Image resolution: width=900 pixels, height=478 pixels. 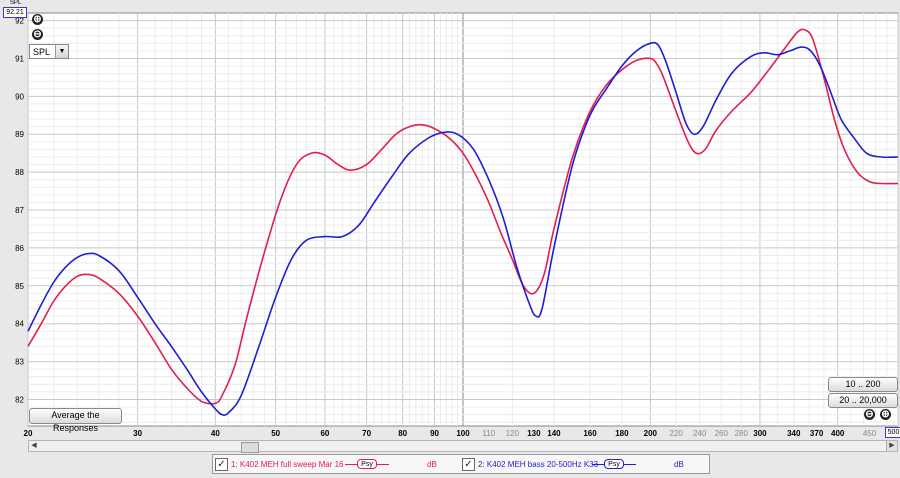 I want to click on x-tick-label: 160, so click(x=590, y=433).